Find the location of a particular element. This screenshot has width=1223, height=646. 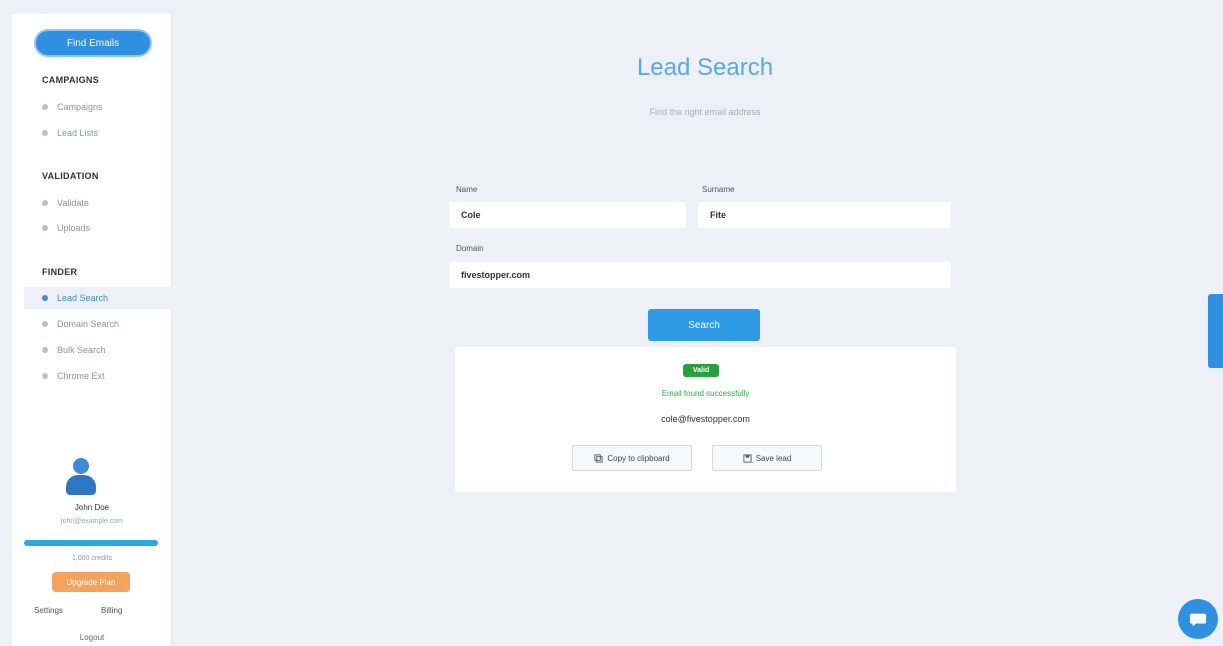

sidebar-item-label: Chrome Ext is located at coordinates (81, 376).